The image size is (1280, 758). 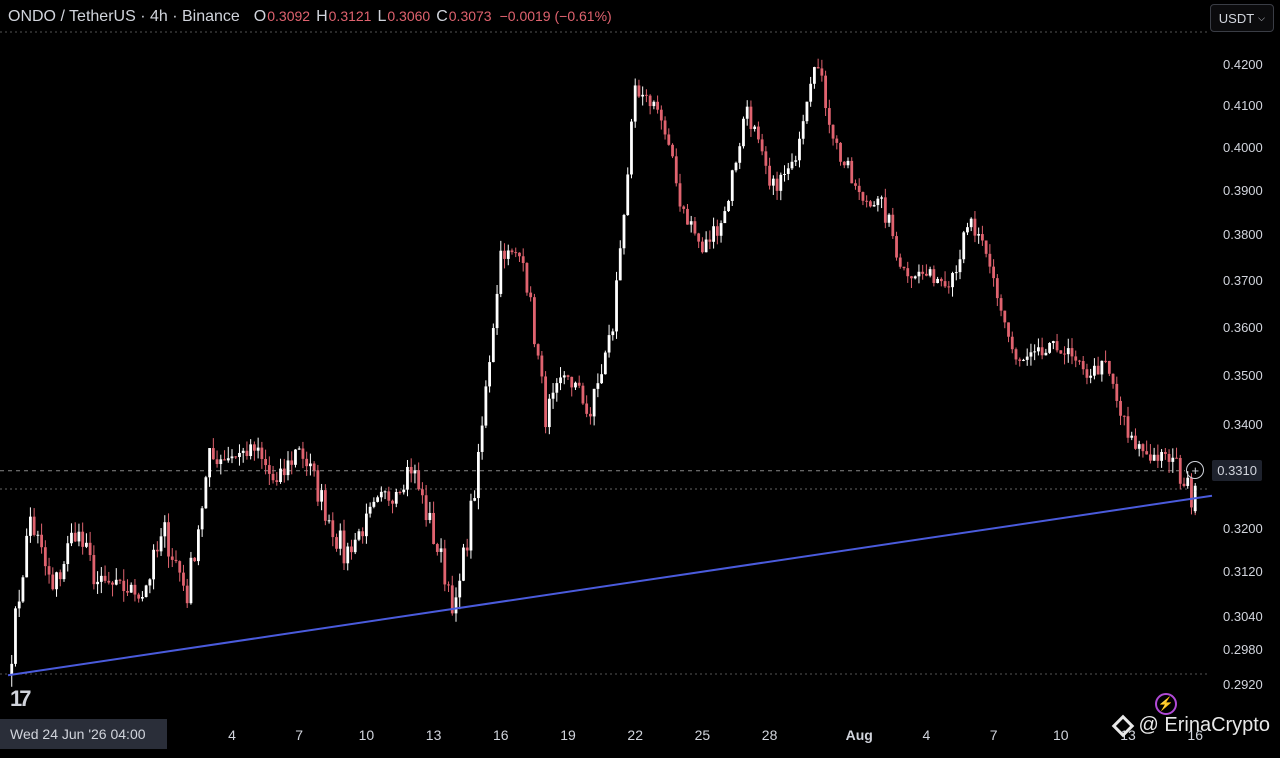 What do you see at coordinates (1241, 18) in the screenshot?
I see `currency-select-button: USDT ⌵` at bounding box center [1241, 18].